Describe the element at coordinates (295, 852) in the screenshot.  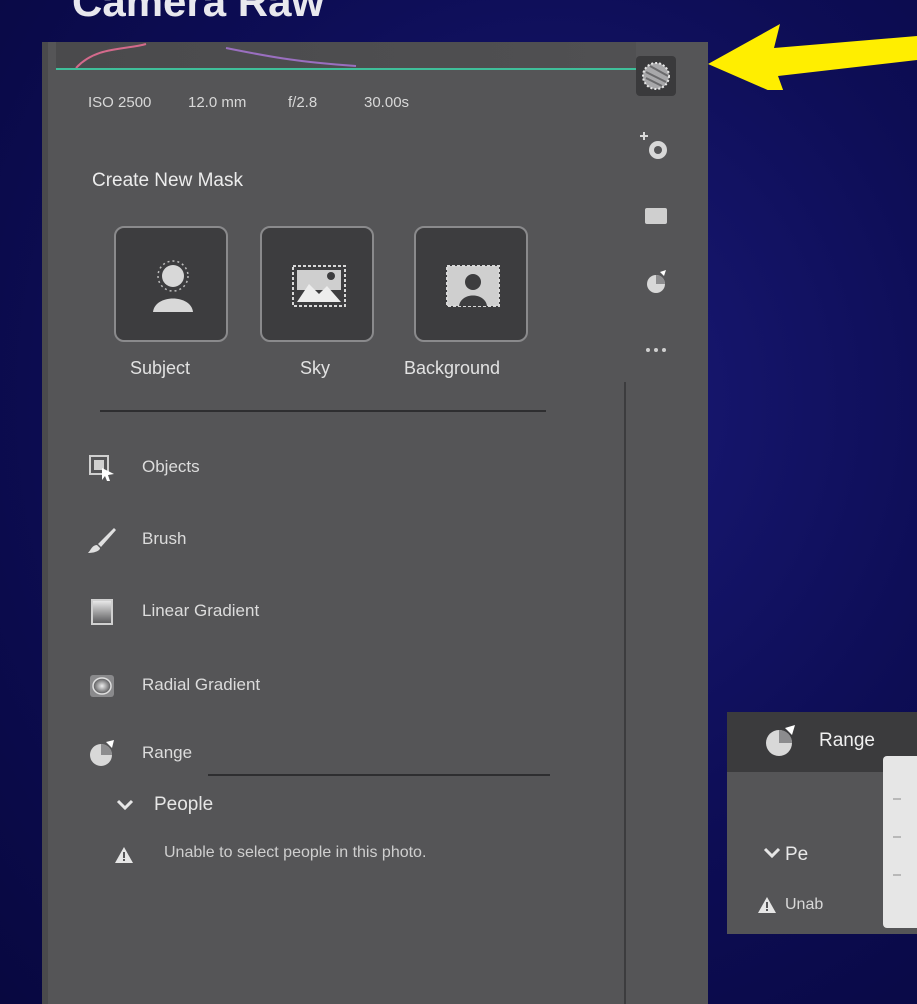
I see `people-warning-text: Unable to select people in this photo.` at that location.